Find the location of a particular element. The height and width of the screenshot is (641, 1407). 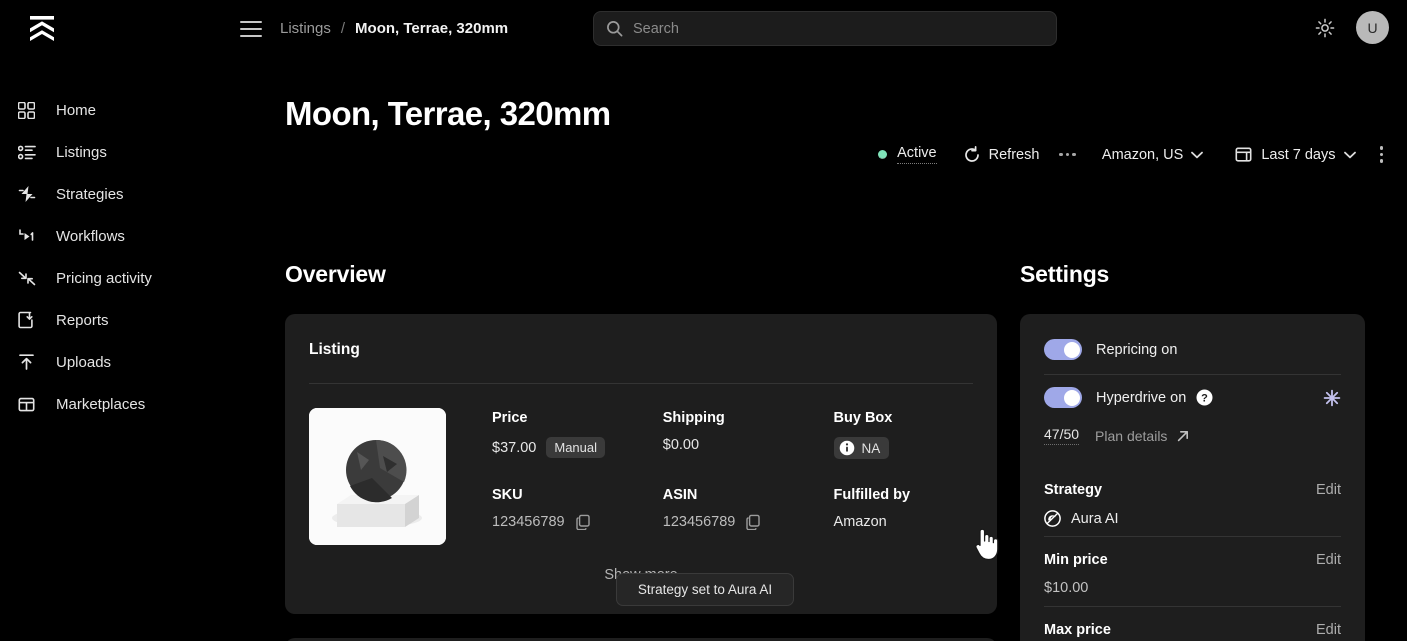

field-value-wrap: 123456789 is located at coordinates (748, 522).